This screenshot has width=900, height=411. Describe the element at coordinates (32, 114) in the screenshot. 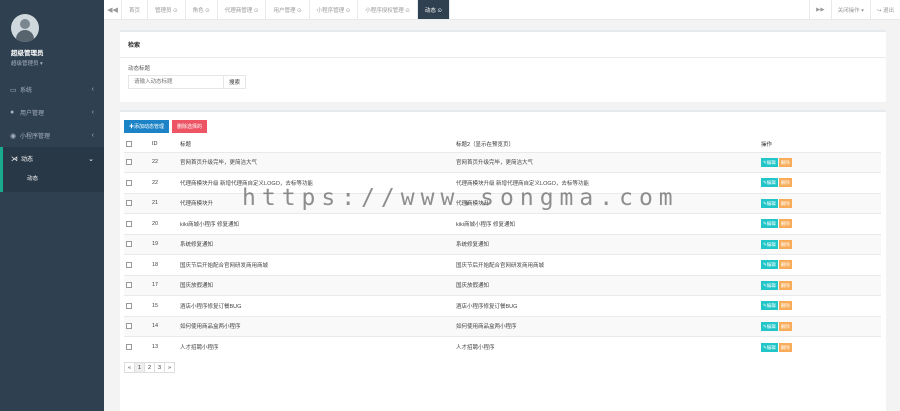

I see `sidebar-item-label: 用户管理` at that location.